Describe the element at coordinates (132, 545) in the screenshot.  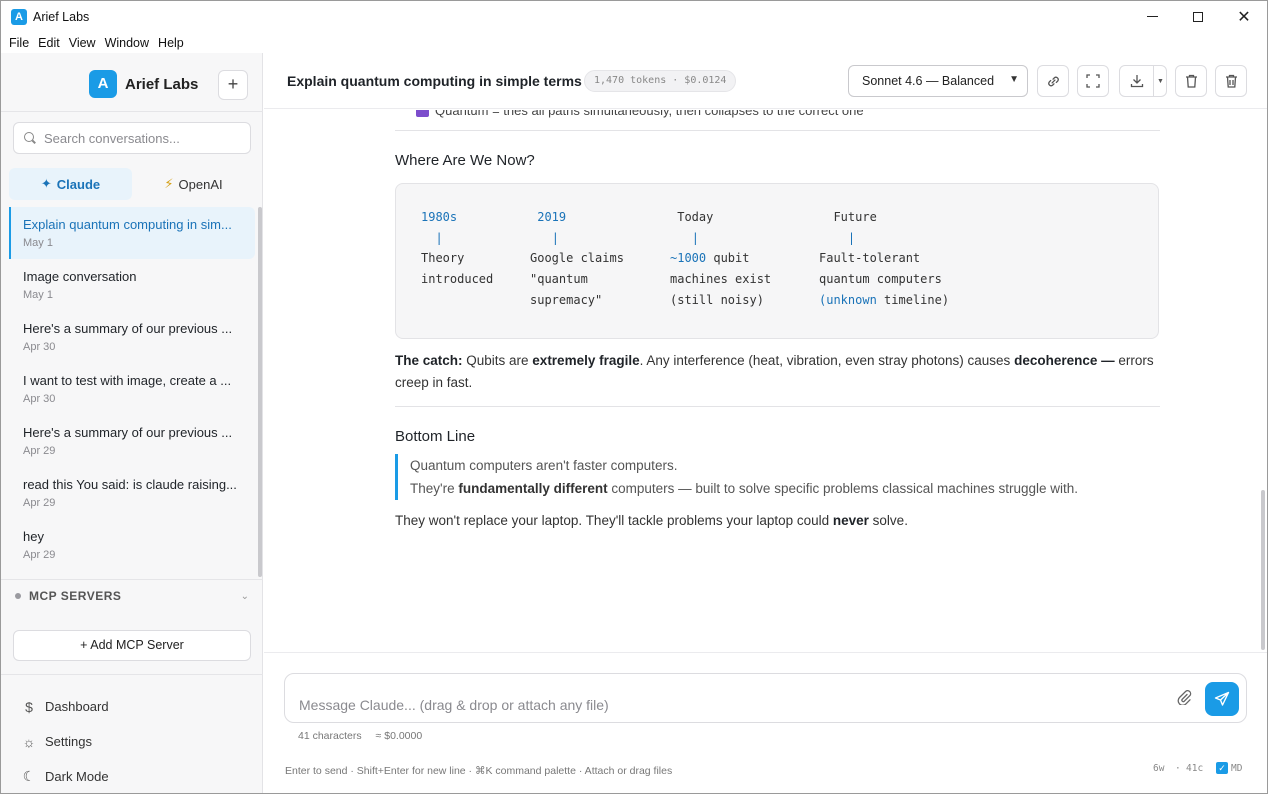
I see `list-item: hey Apr 29` at that location.